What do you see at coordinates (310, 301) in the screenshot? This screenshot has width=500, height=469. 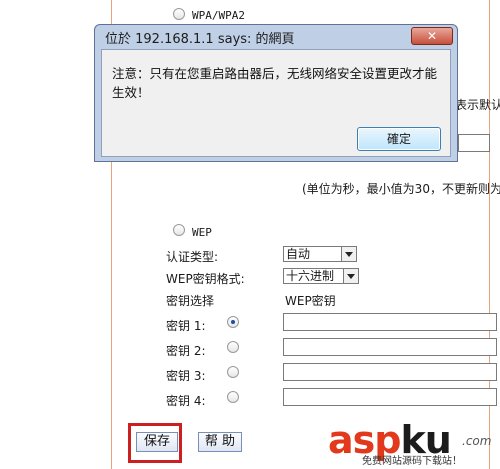 I see `wep-key-header: WEP密钥` at bounding box center [310, 301].